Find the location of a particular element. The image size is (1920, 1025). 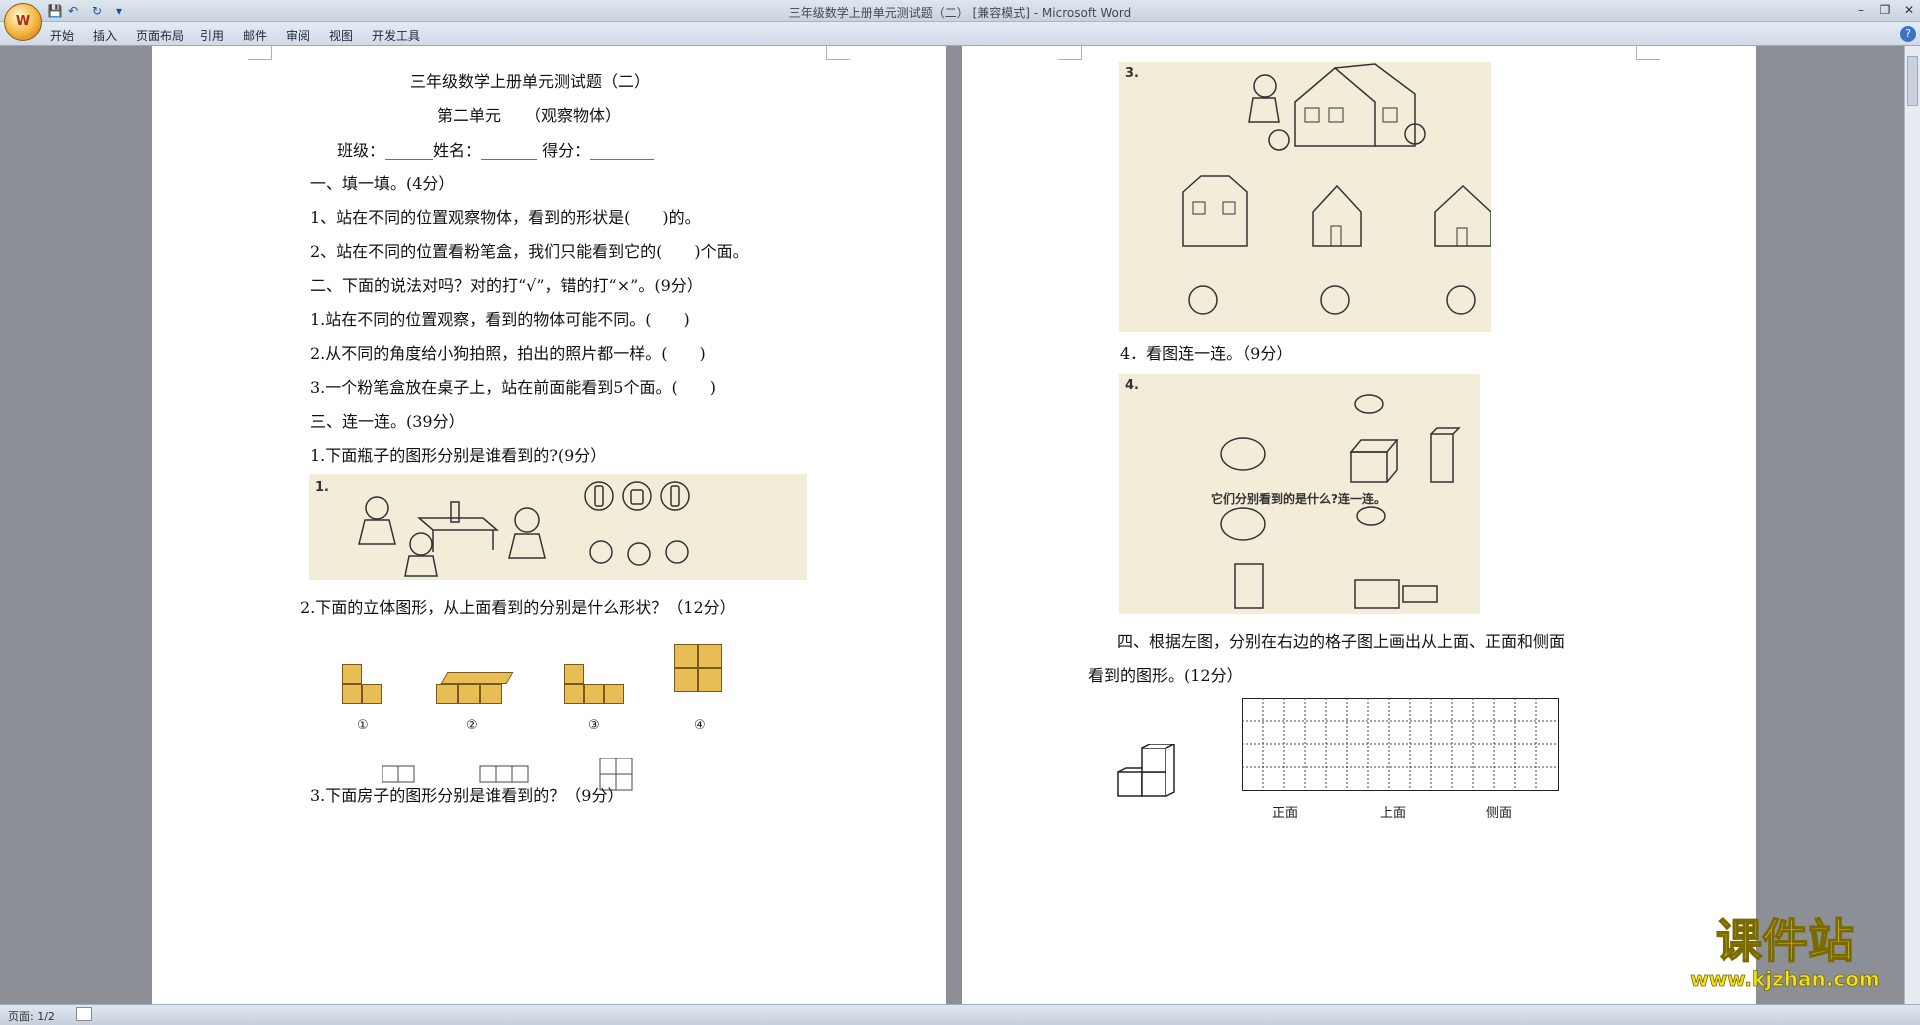

tab-review: 审阅 is located at coordinates (298, 35).